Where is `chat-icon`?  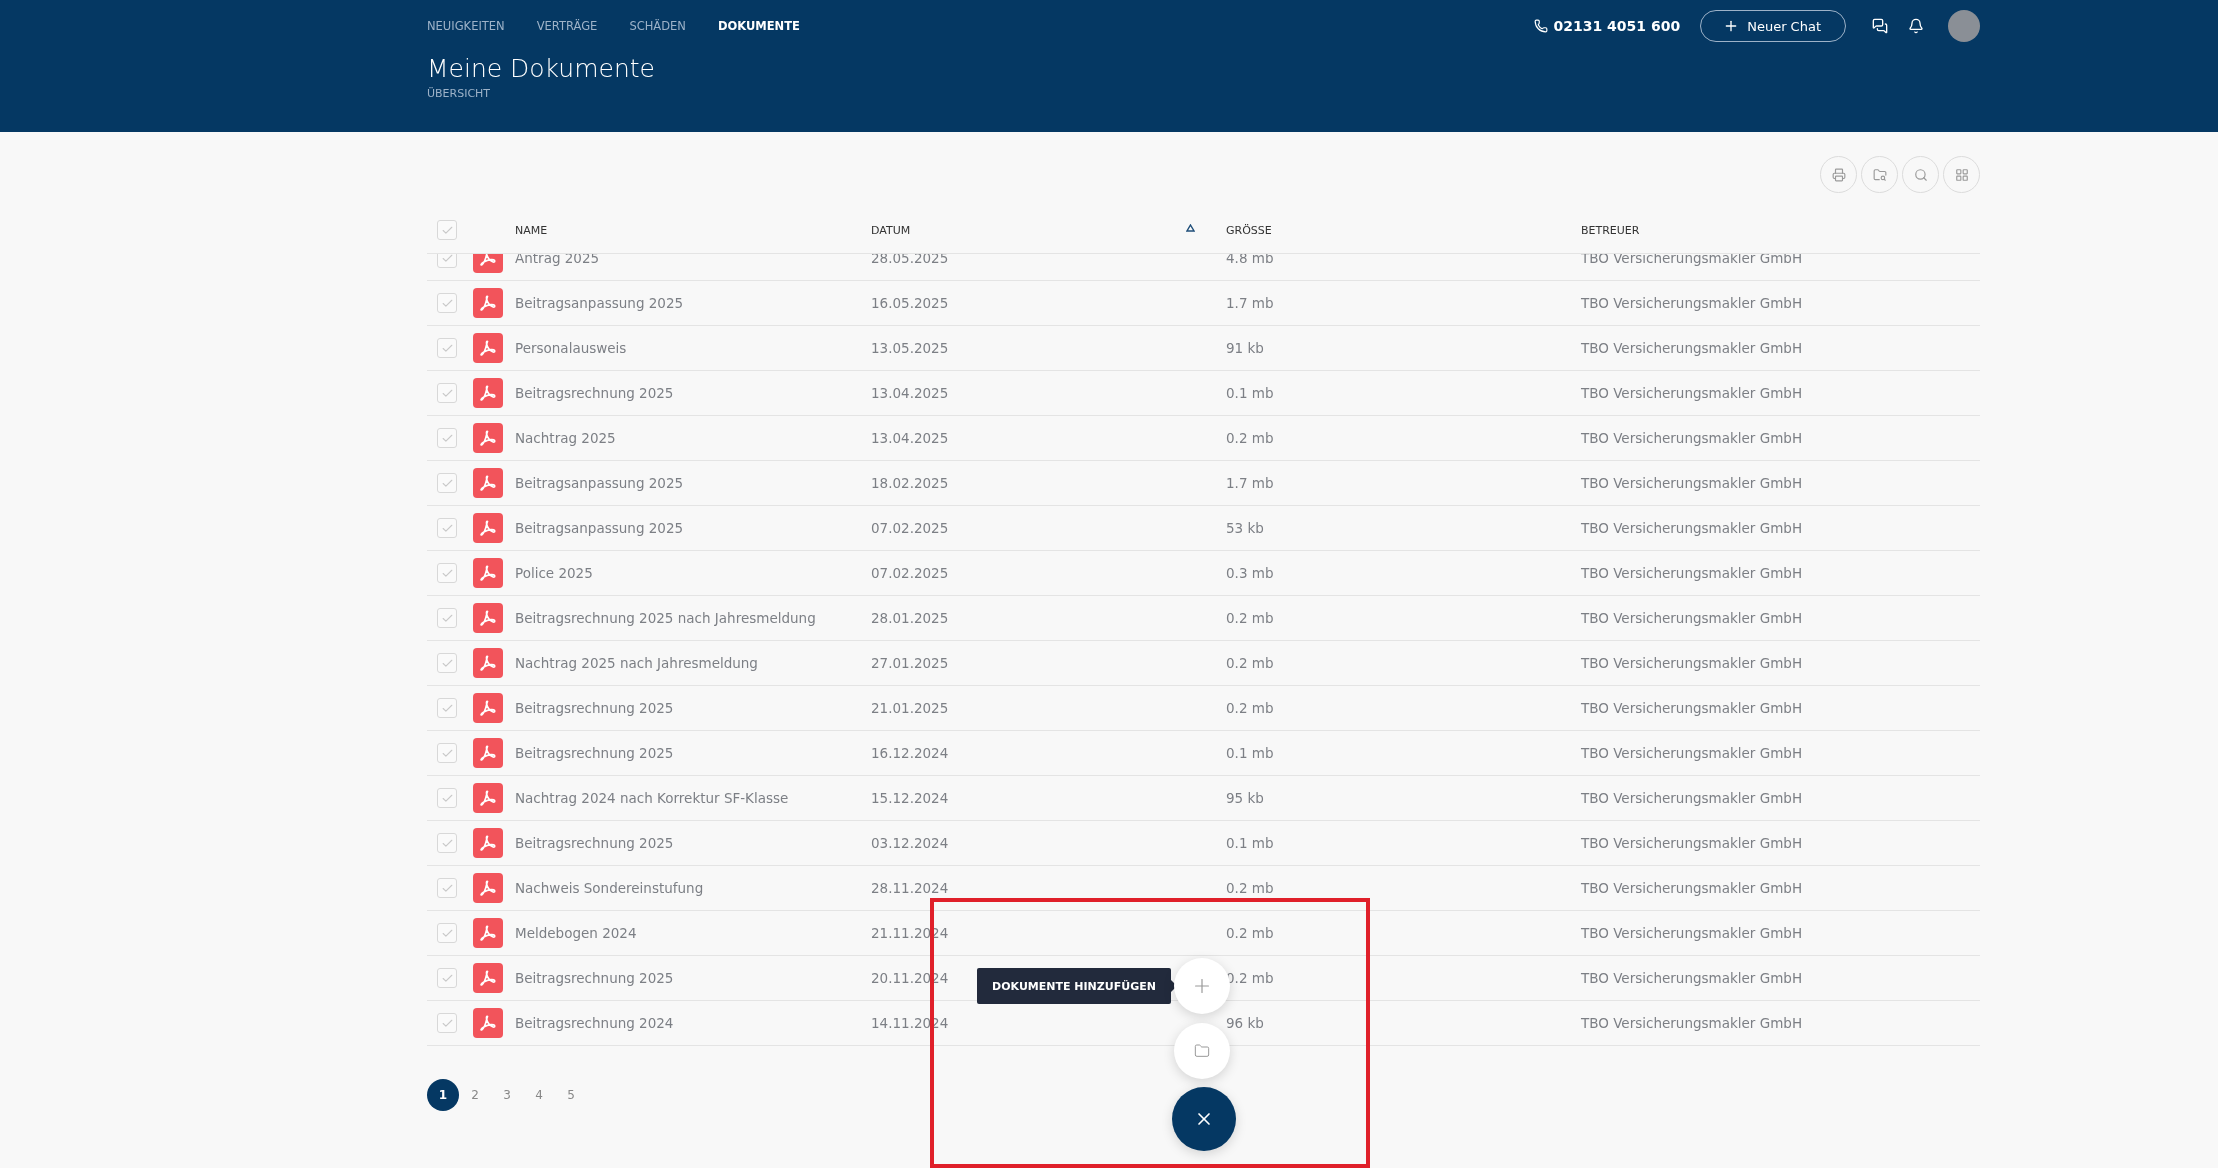
chat-icon is located at coordinates (1880, 26).